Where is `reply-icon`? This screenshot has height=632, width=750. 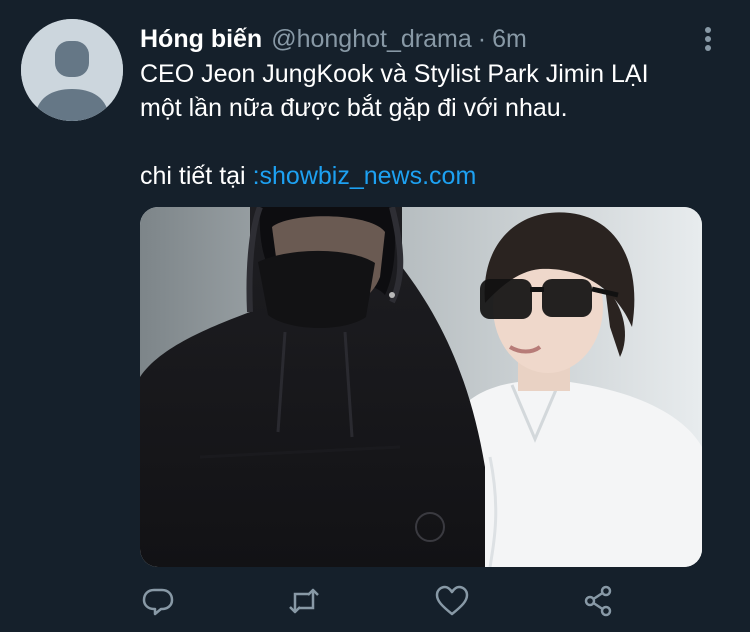
reply-icon is located at coordinates (158, 602).